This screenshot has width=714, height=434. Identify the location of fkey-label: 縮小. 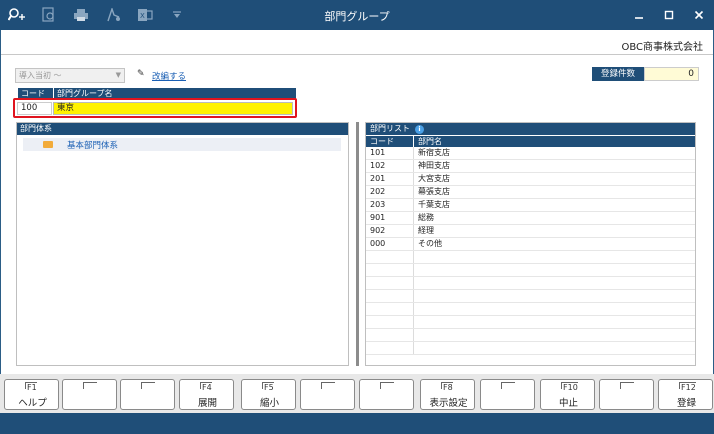
(269, 403).